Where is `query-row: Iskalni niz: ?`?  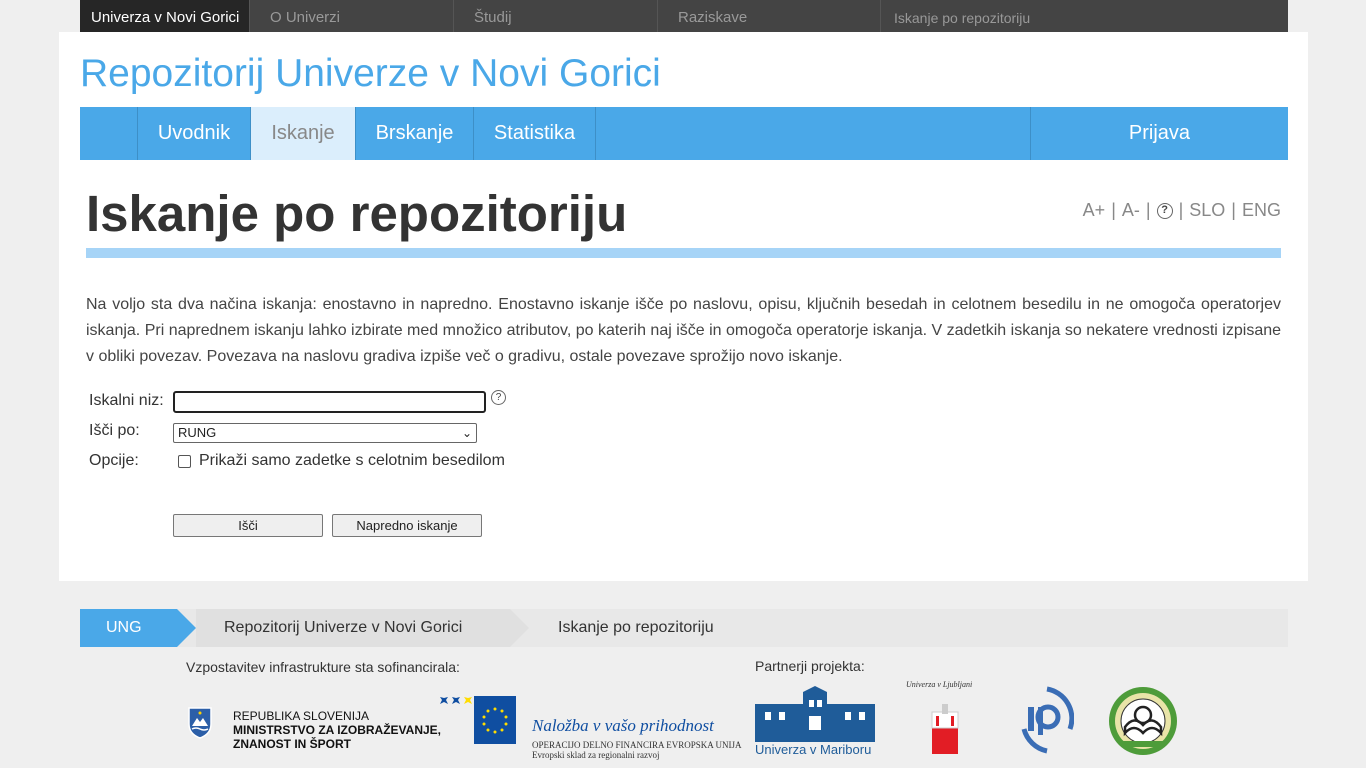
query-row: Iskalni niz: ? is located at coordinates (309, 403).